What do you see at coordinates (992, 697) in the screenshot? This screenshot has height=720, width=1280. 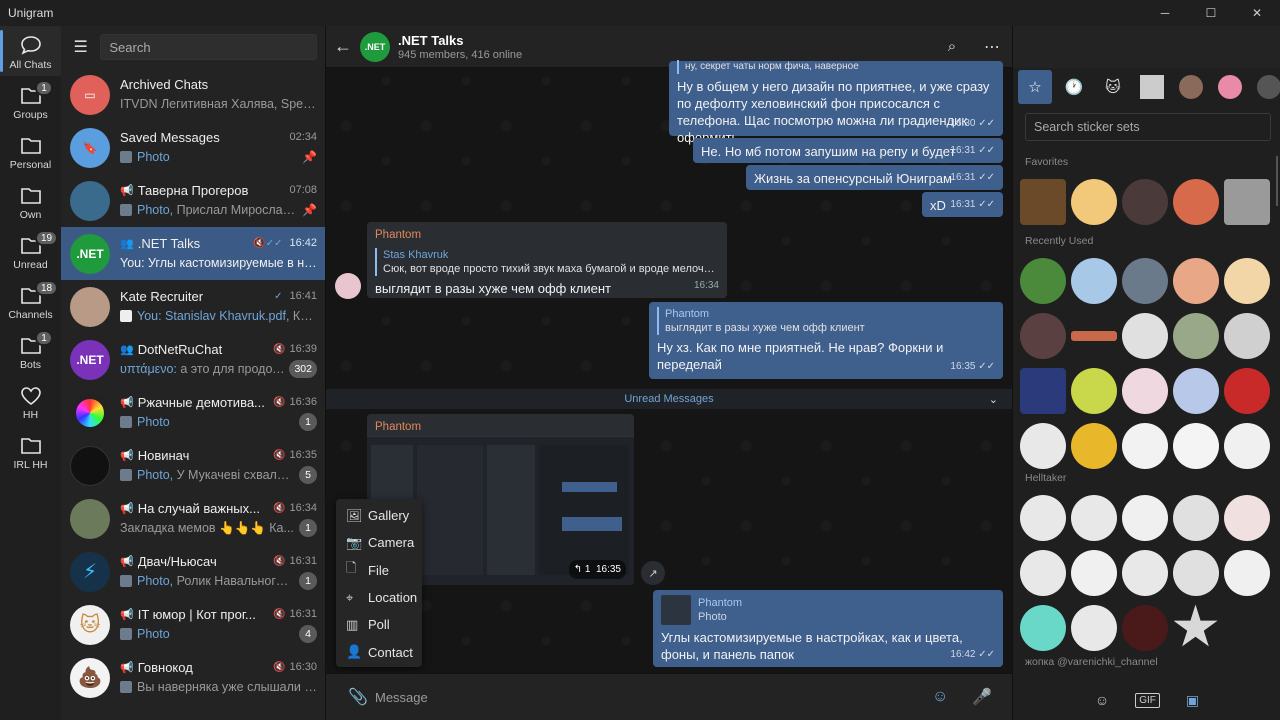 I see `microphone-icon: 🎤` at bounding box center [992, 697].